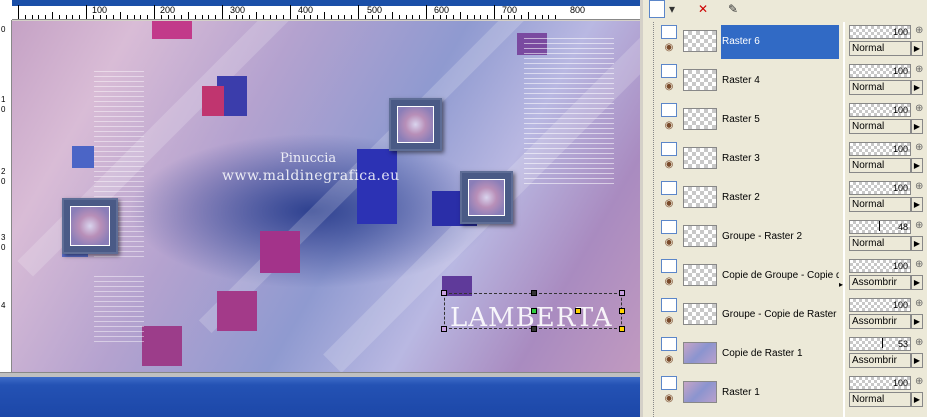 The width and height of the screenshot is (927, 417). I want to click on layer-row: ◉ Copie de Groupe - Copie de, so click(744, 275).